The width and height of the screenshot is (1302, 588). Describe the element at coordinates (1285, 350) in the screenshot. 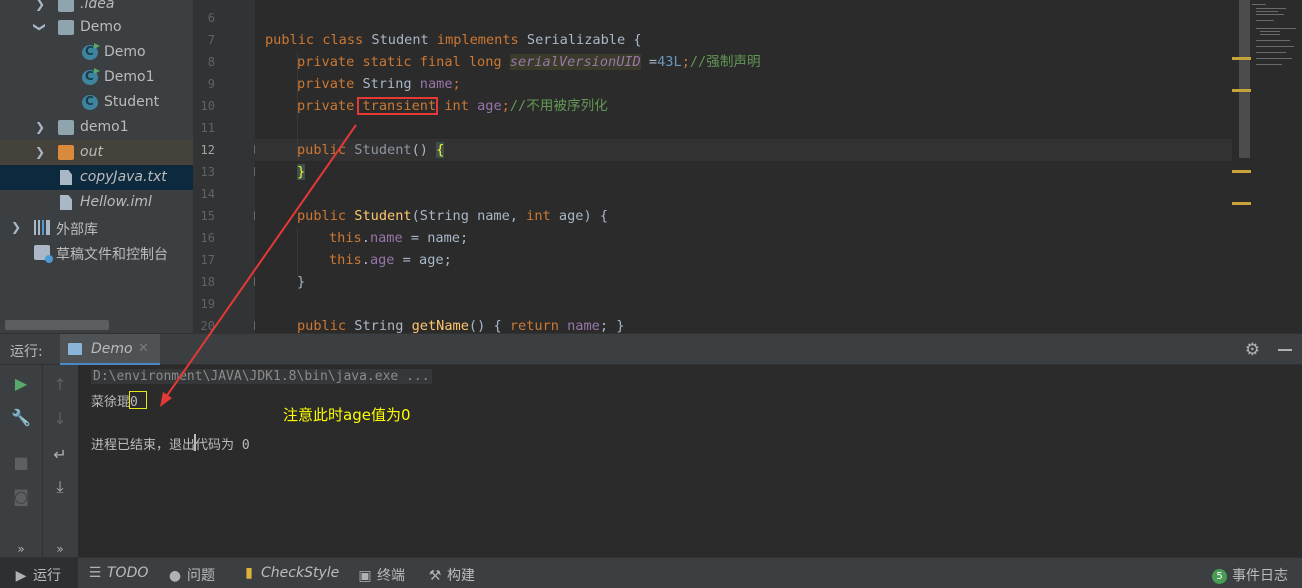

I see `minimize-icon` at that location.